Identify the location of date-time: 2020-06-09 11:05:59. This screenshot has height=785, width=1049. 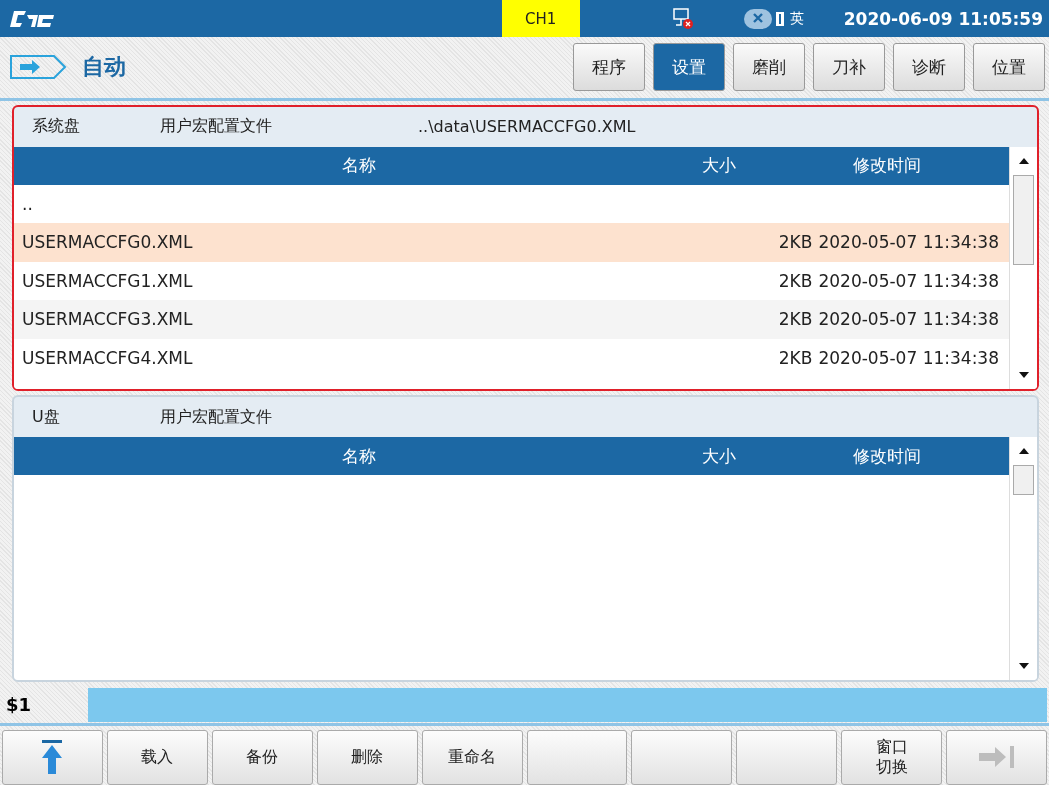
(943, 18).